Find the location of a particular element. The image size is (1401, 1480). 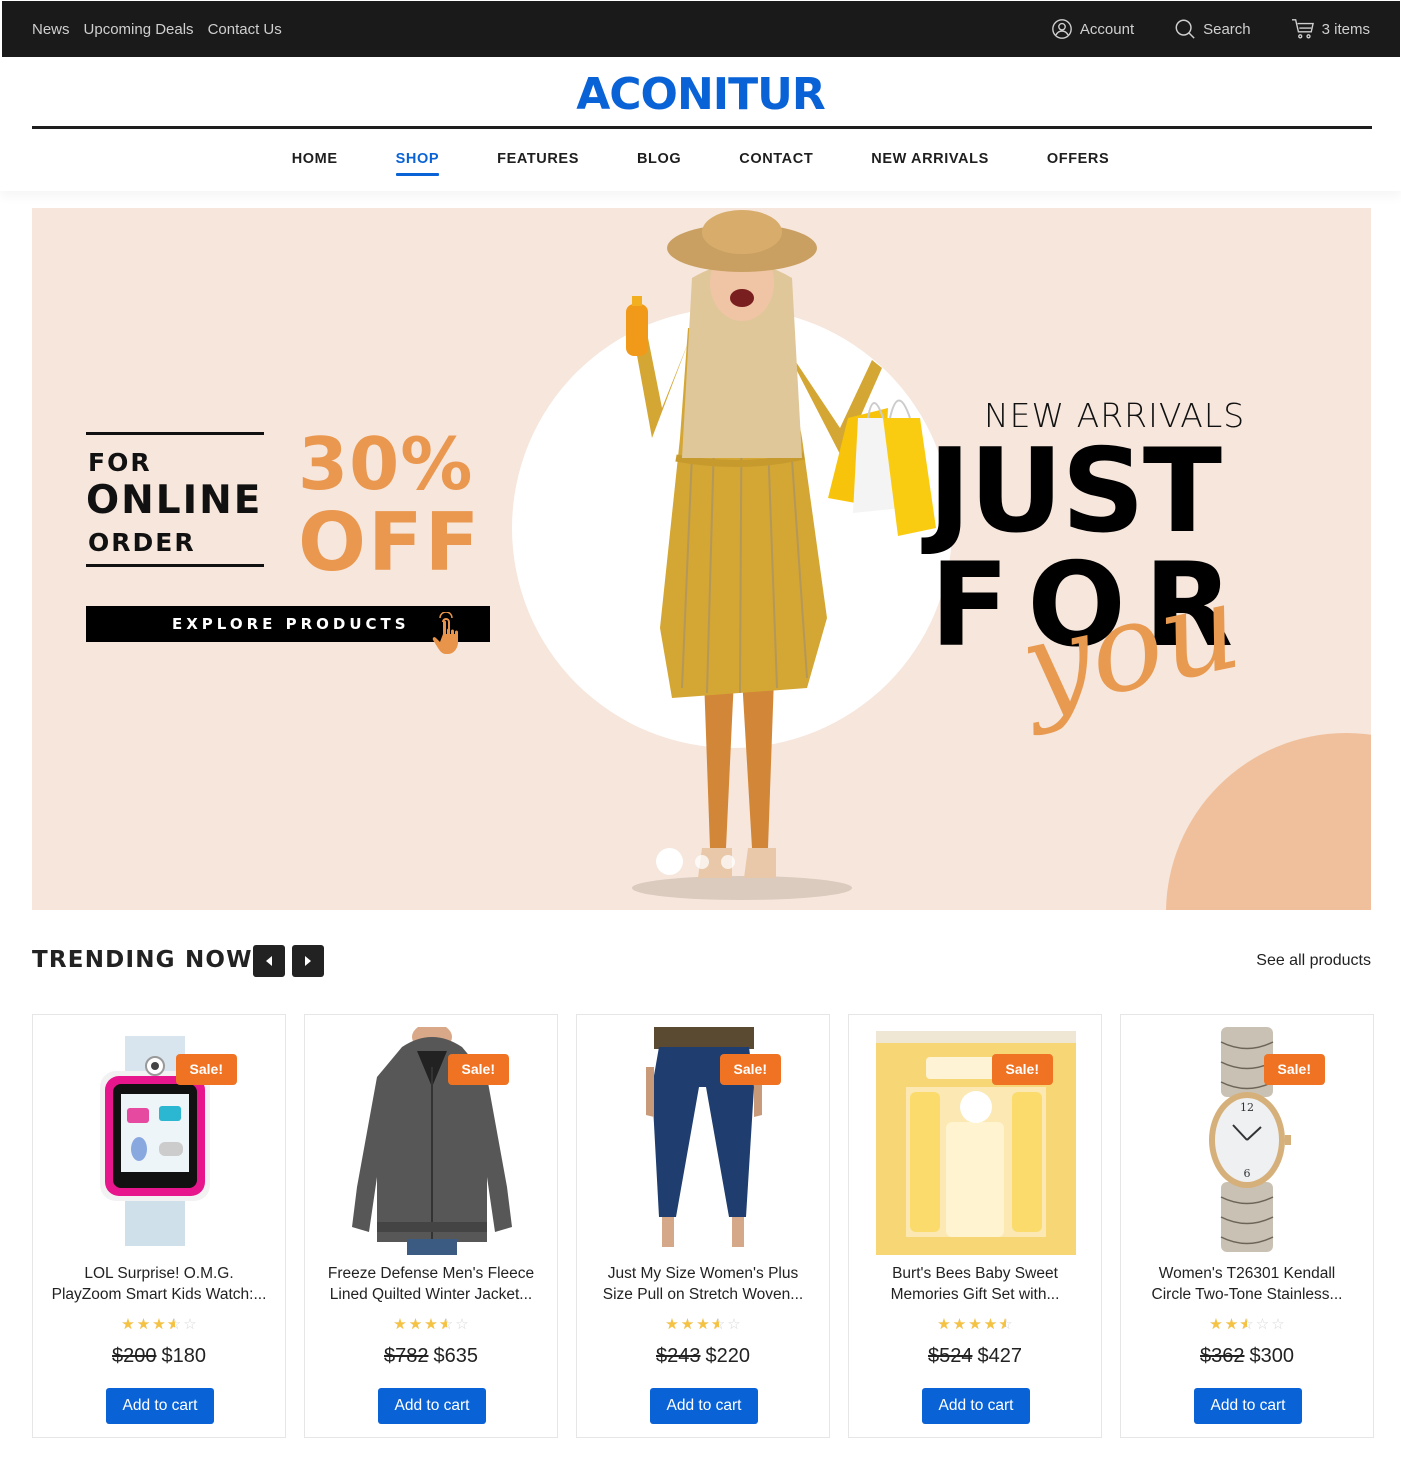

nav-new-arrivals: NEW ARRIVALS is located at coordinates (930, 163).